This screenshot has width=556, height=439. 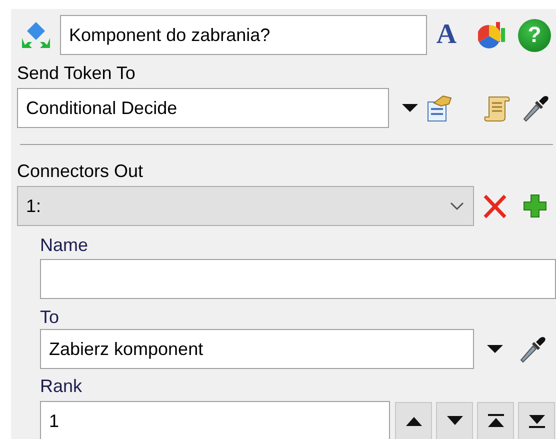 I want to click on document-icon, so click(x=439, y=108).